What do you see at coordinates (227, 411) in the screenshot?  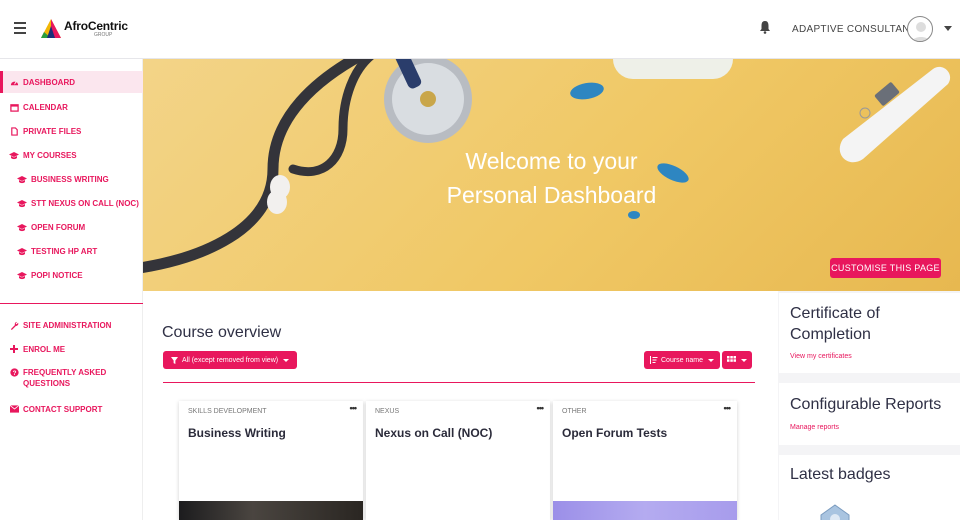 I see `course-category: SKILLS DEVELOPMENT` at bounding box center [227, 411].